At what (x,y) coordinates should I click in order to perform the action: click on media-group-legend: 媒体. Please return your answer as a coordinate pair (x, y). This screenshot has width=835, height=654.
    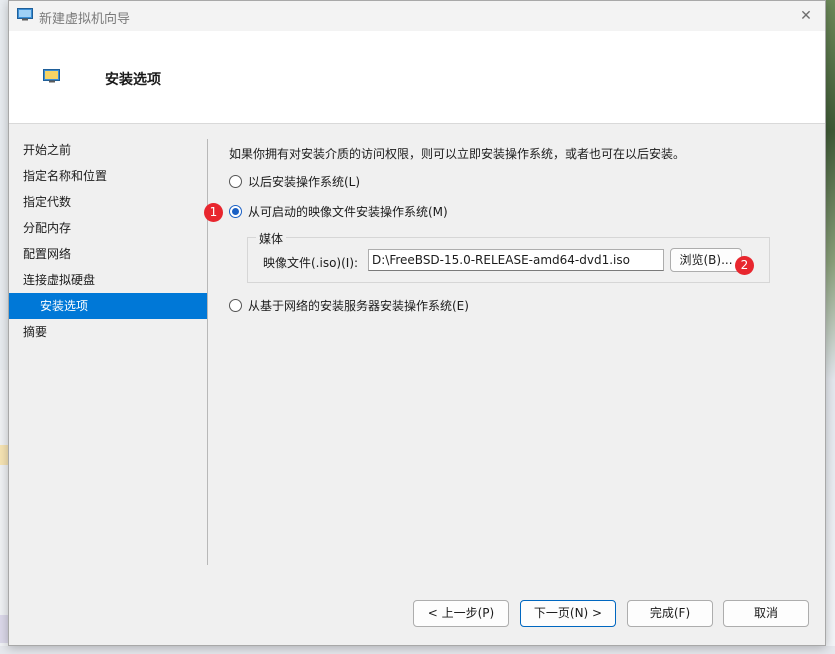
    Looking at the image, I should click on (271, 238).